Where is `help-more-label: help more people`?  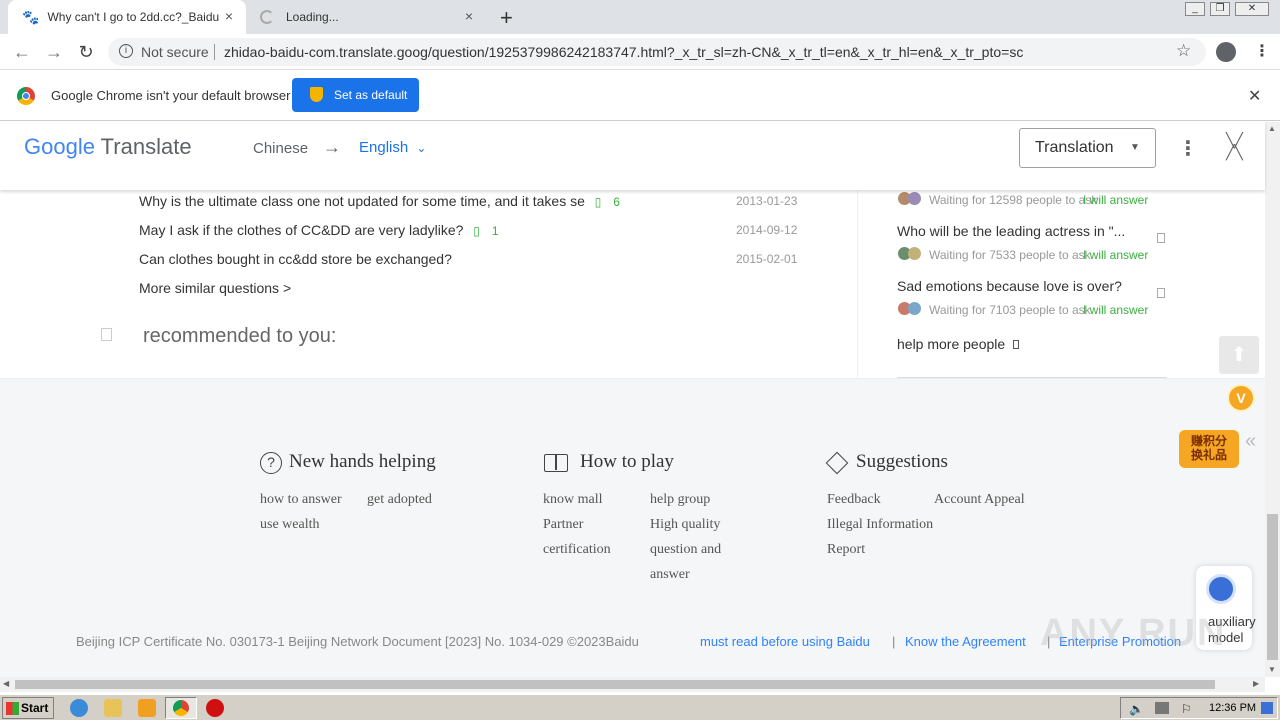
help-more-label: help more people is located at coordinates (951, 344).